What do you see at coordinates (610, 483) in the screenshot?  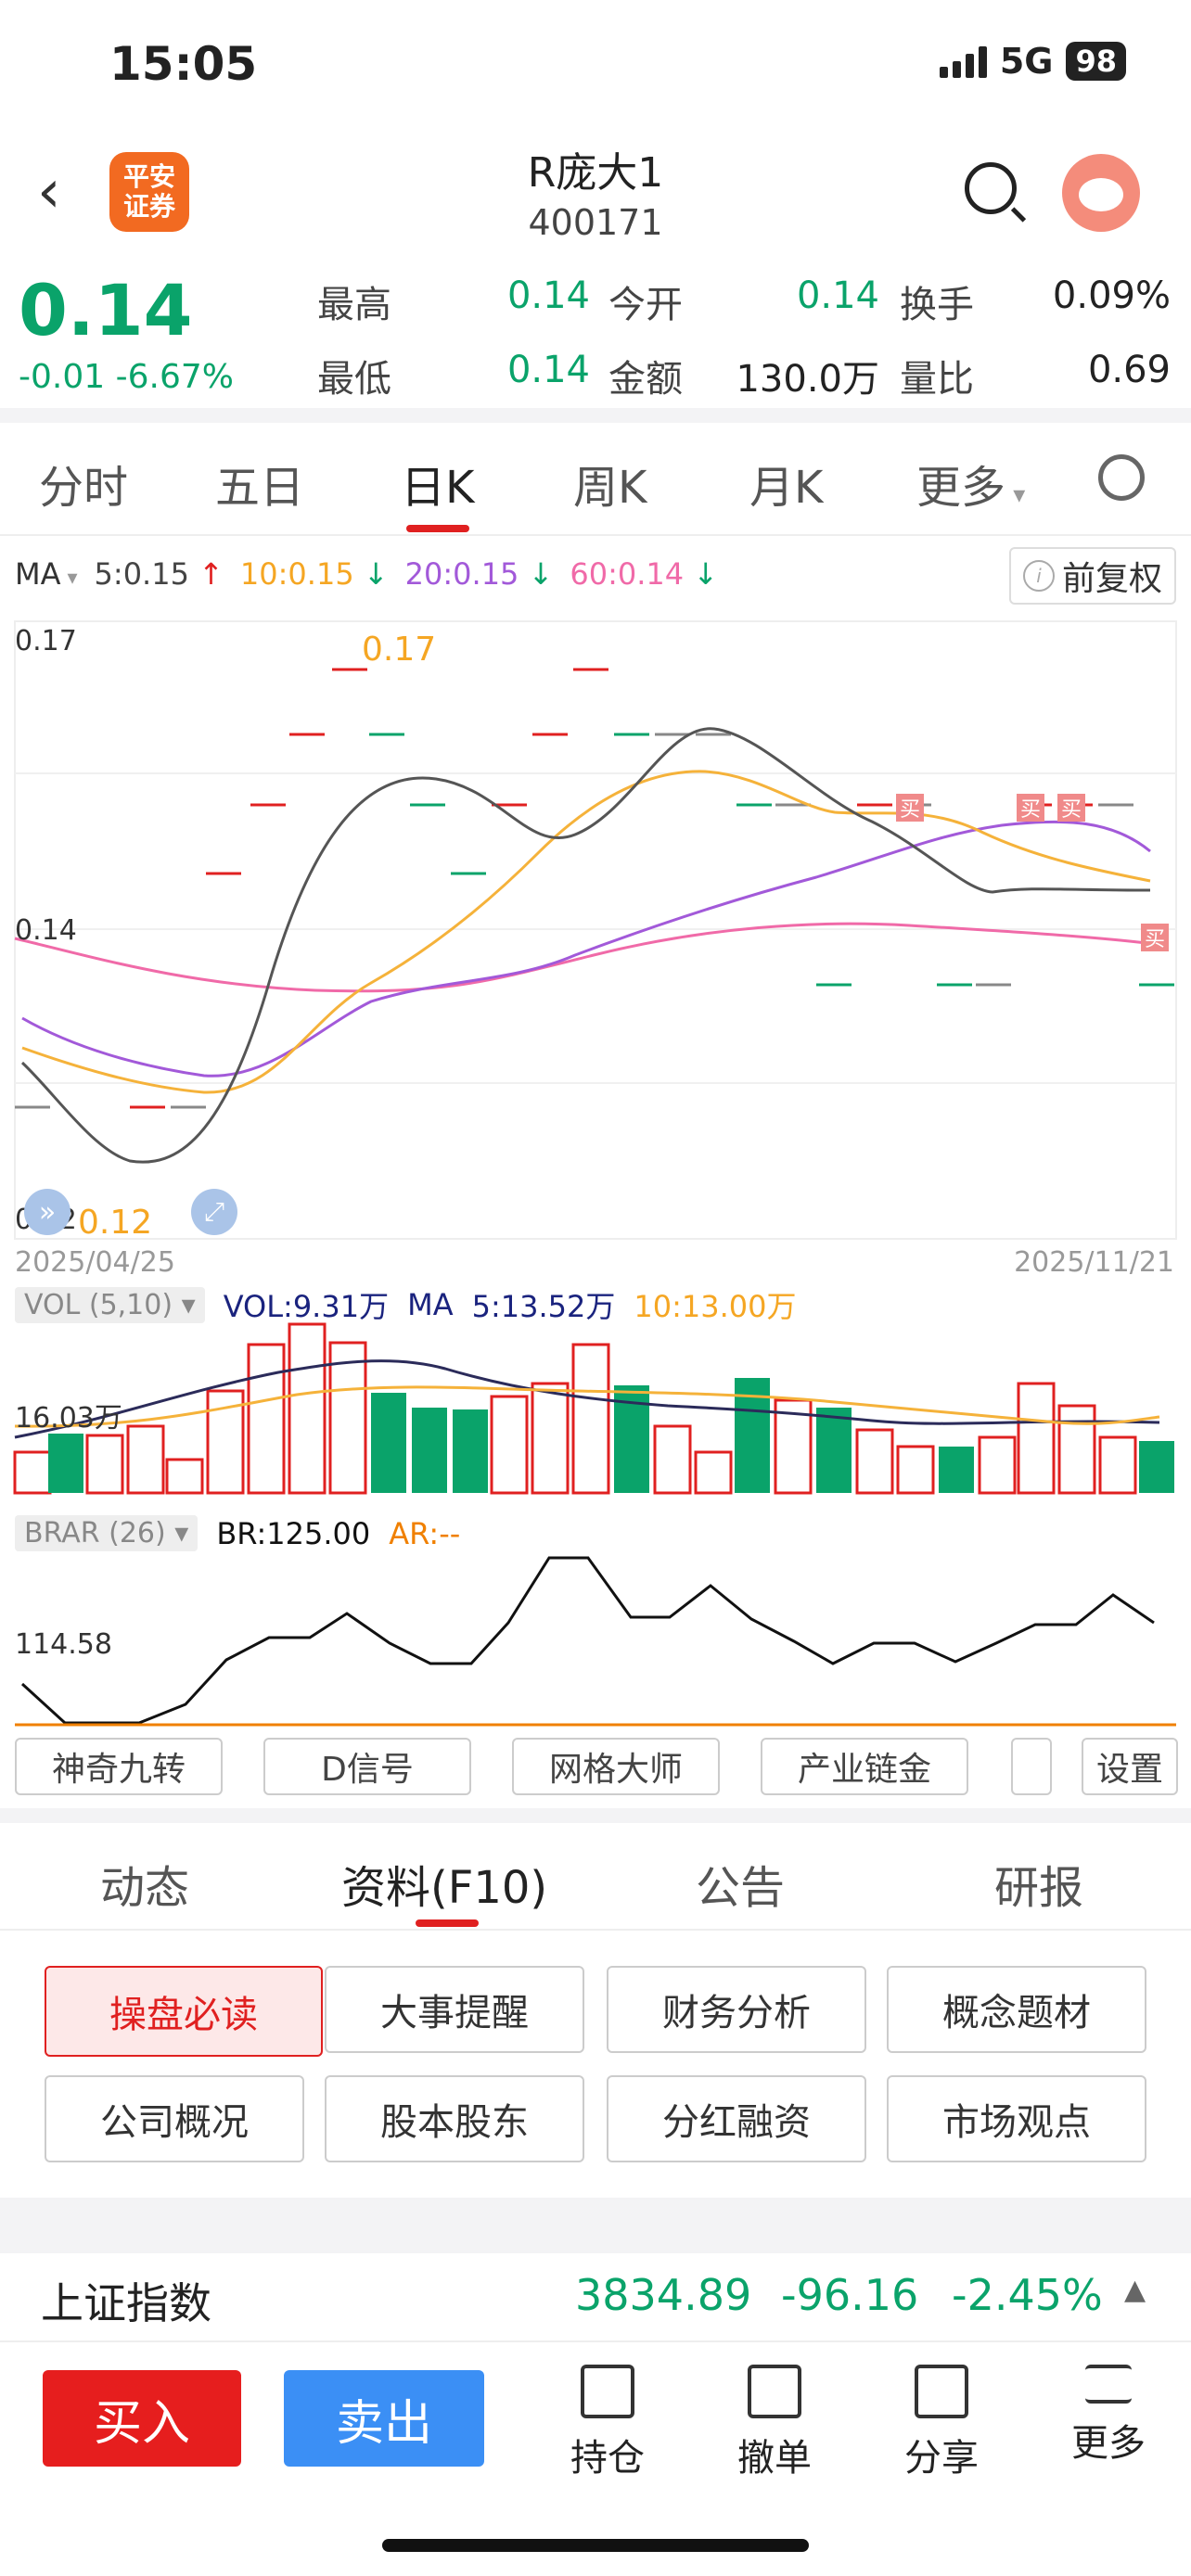 I see `tab-weekly-k: 周K` at bounding box center [610, 483].